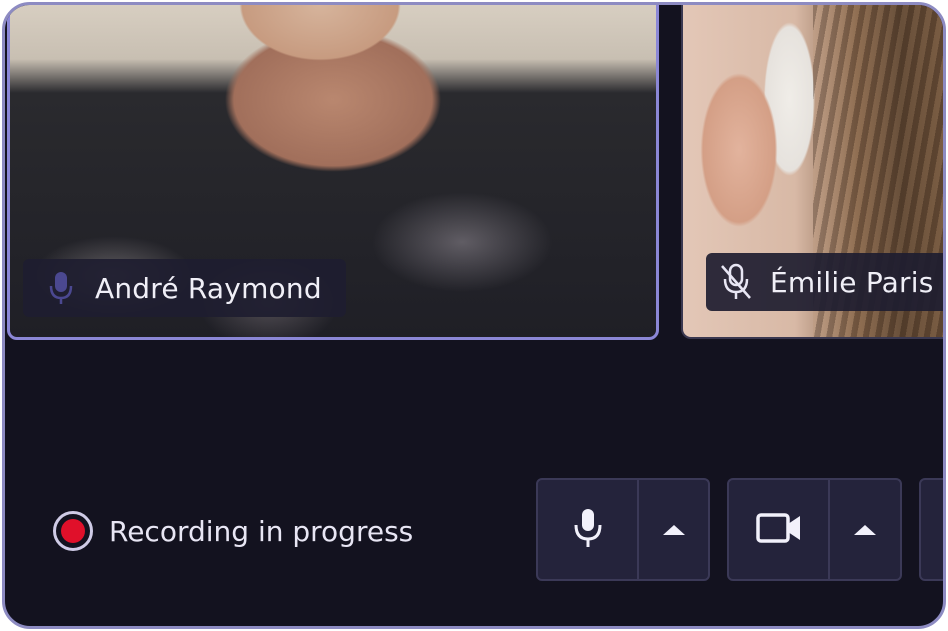 This screenshot has width=948, height=631. Describe the element at coordinates (812, 172) in the screenshot. I see `participant-tile-emilie: Émilie Paris` at that location.